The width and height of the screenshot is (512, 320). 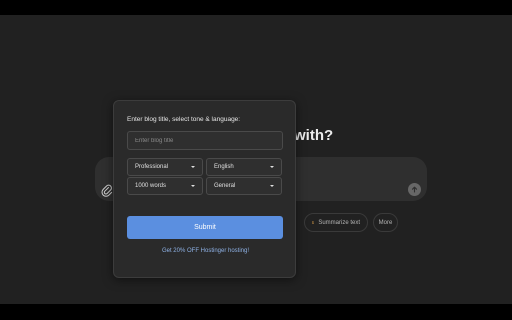 What do you see at coordinates (244, 186) in the screenshot?
I see `style-select: General` at bounding box center [244, 186].